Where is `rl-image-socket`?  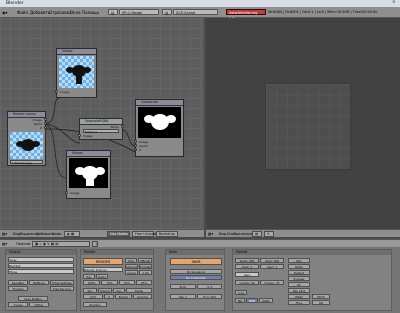 rl-image-socket is located at coordinates (45, 119).